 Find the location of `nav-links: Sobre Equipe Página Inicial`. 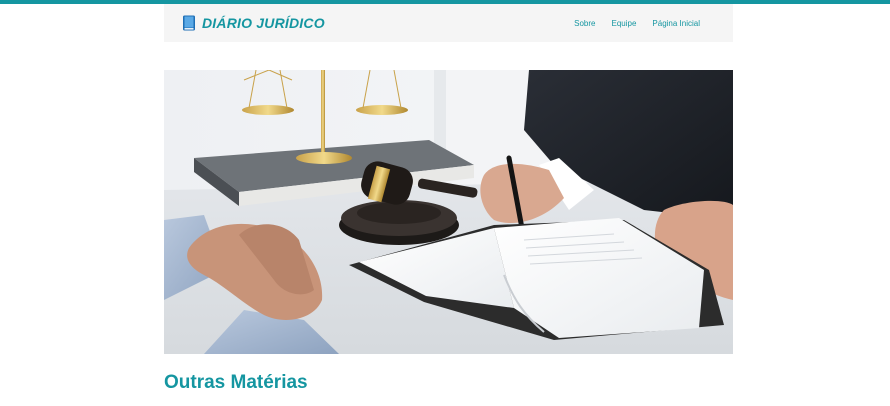

nav-links: Sobre Equipe Página Inicial is located at coordinates (629, 23).